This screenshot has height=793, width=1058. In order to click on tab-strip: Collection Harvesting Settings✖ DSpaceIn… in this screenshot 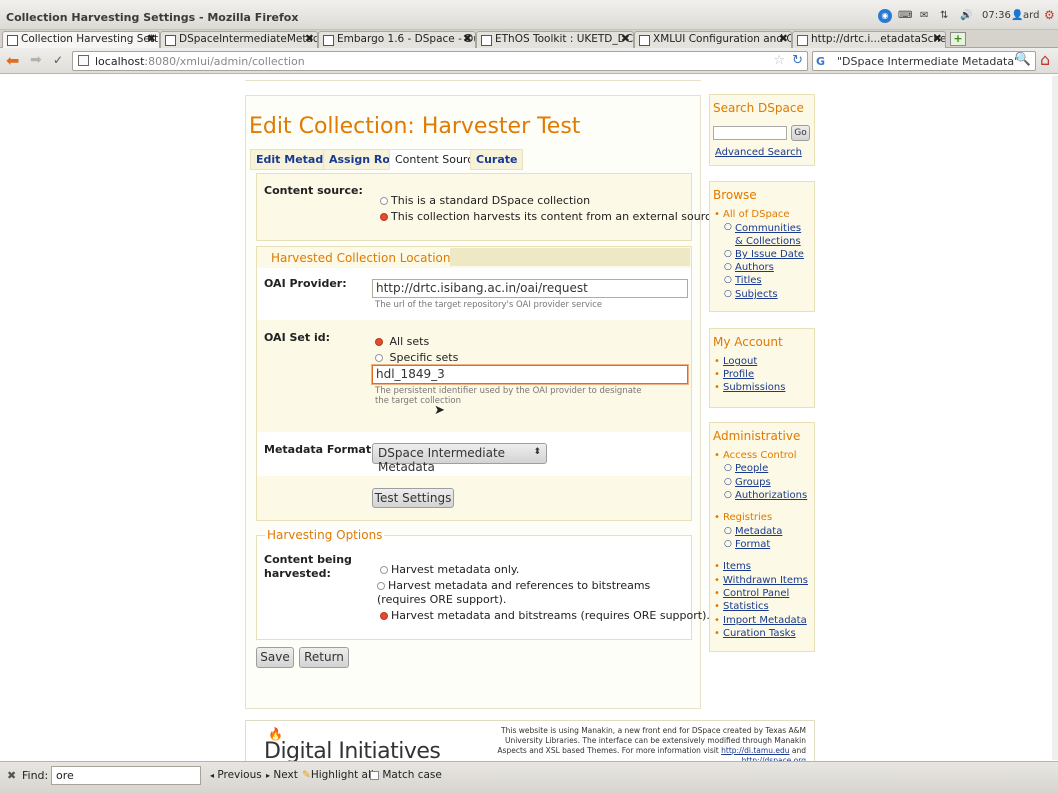, I will do `click(529, 39)`.